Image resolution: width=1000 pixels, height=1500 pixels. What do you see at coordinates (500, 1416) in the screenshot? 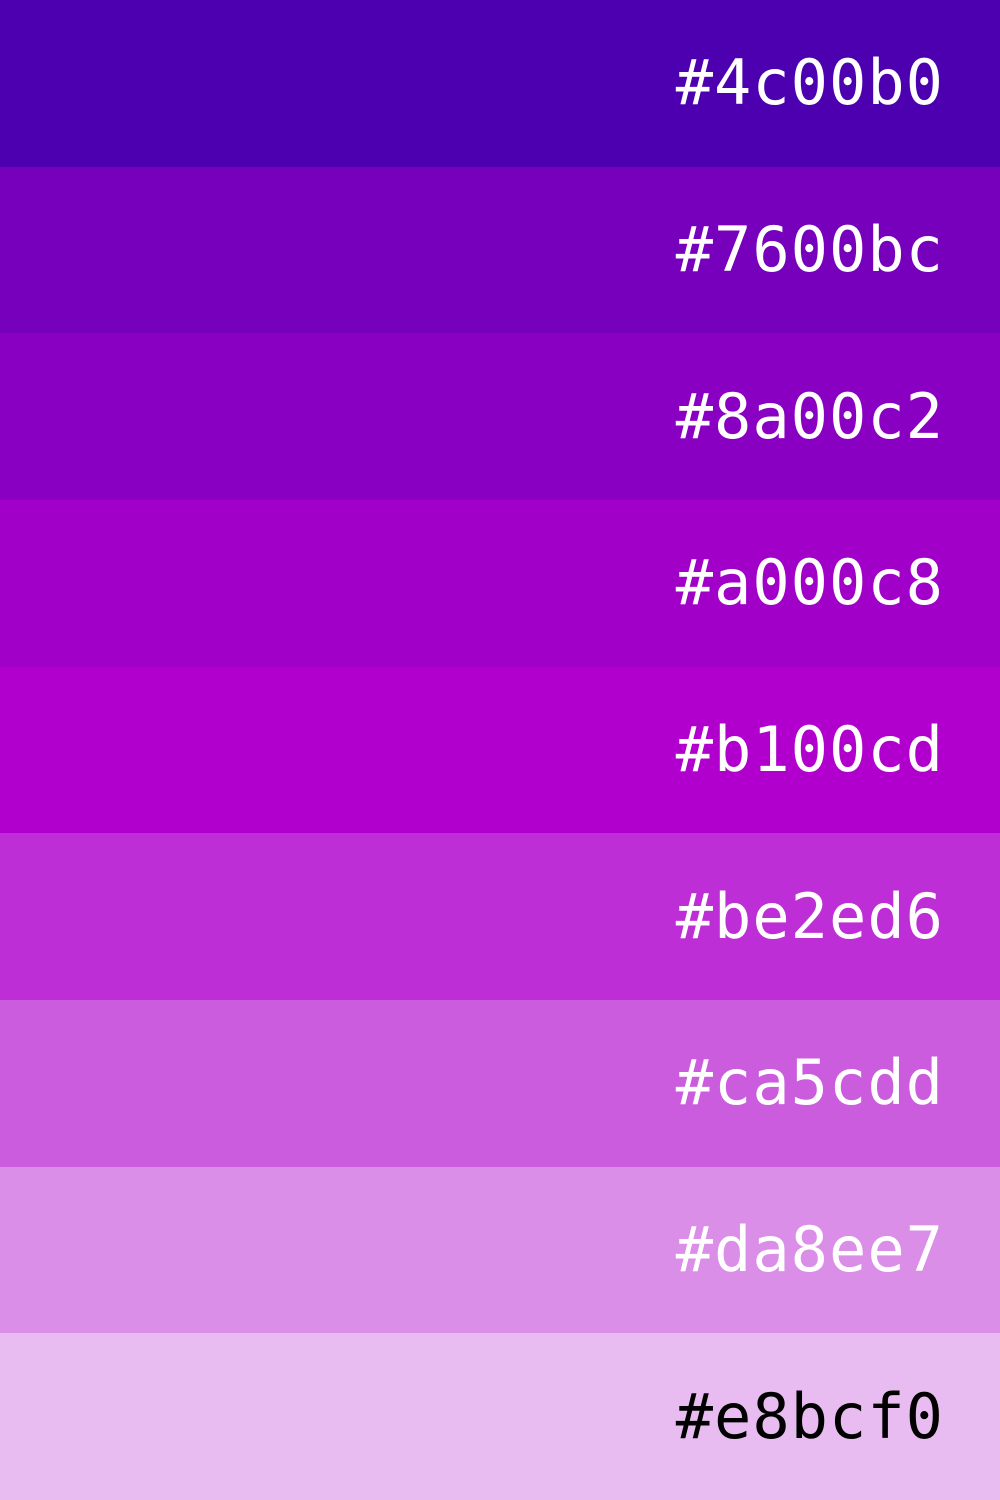
I see `color-swatch-9: #e8bcf0` at bounding box center [500, 1416].